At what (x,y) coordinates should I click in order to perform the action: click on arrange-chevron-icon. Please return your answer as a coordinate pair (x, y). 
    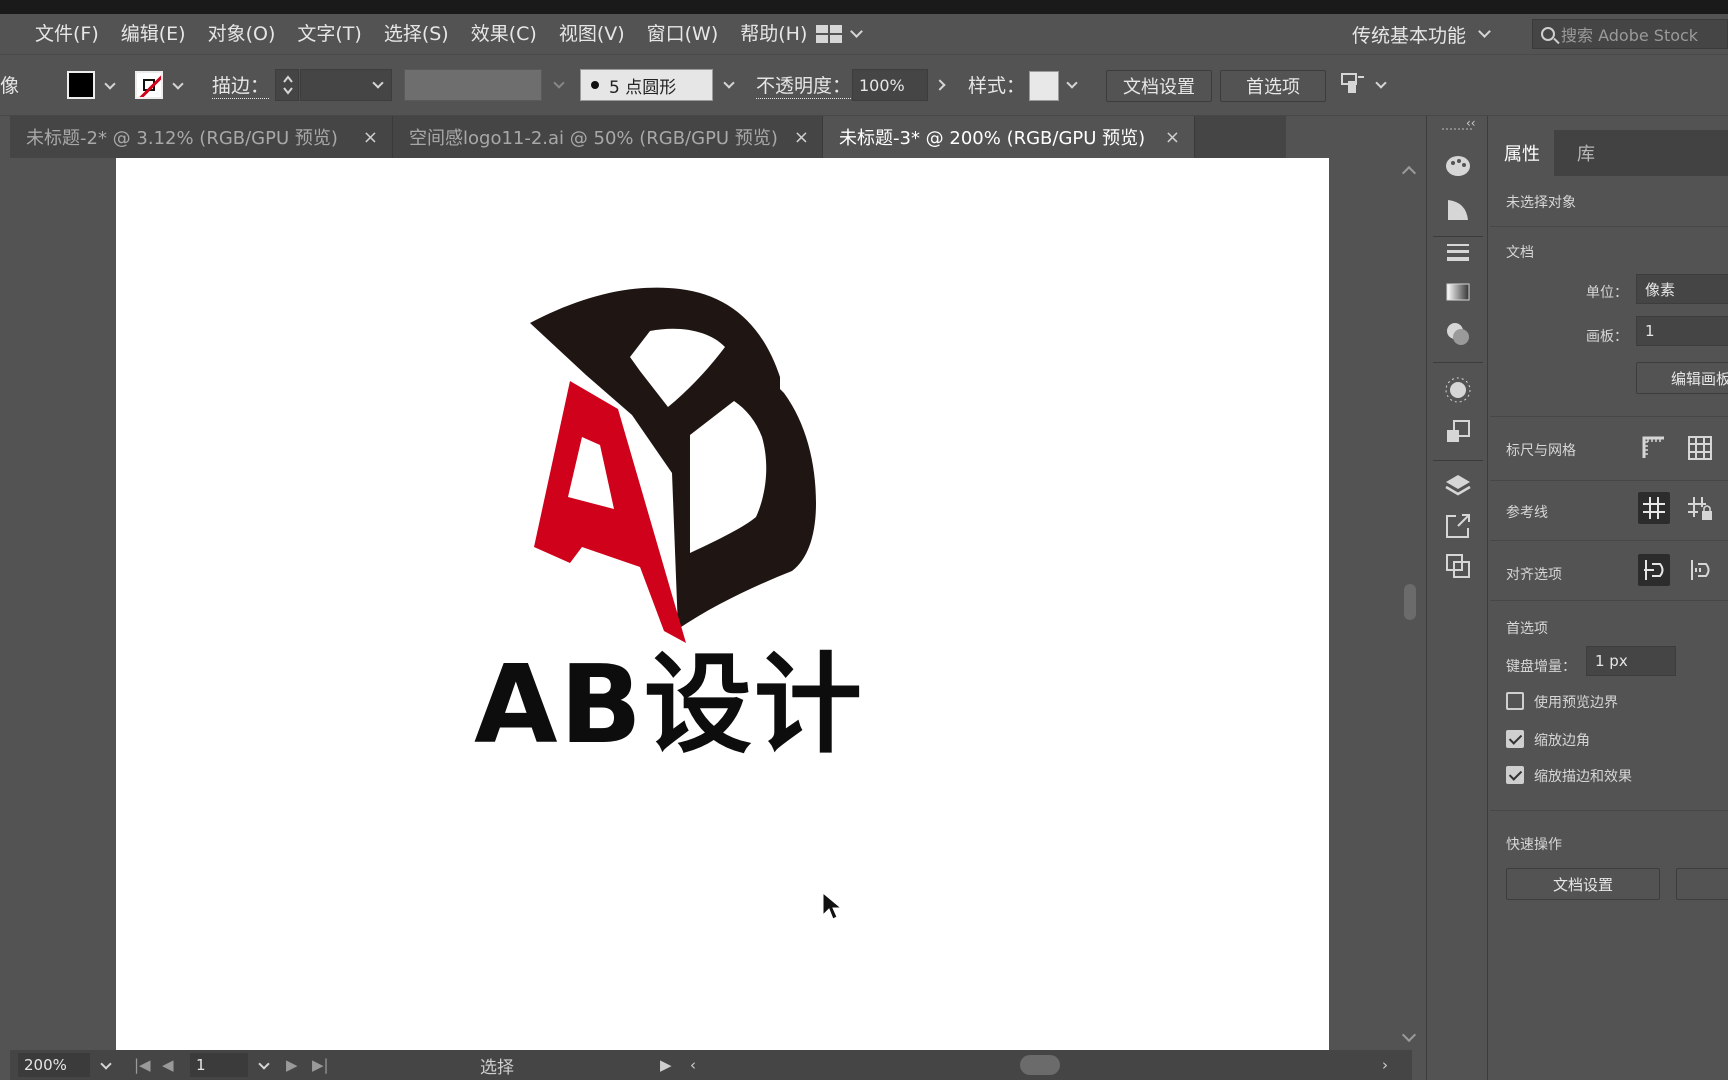
    Looking at the image, I should click on (1381, 83).